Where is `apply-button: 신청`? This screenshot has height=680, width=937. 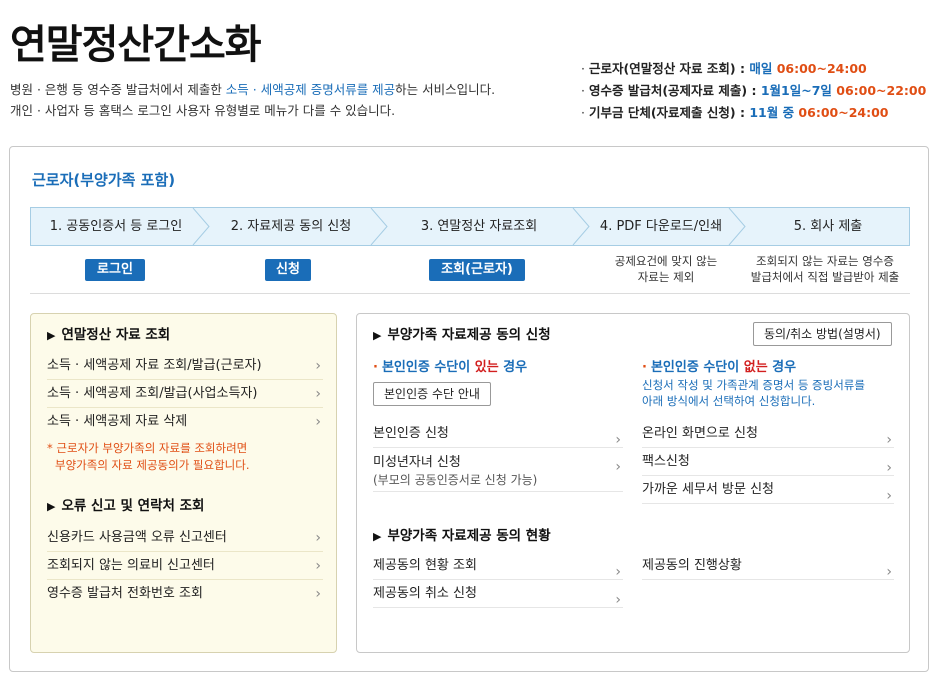 apply-button: 신청 is located at coordinates (288, 270).